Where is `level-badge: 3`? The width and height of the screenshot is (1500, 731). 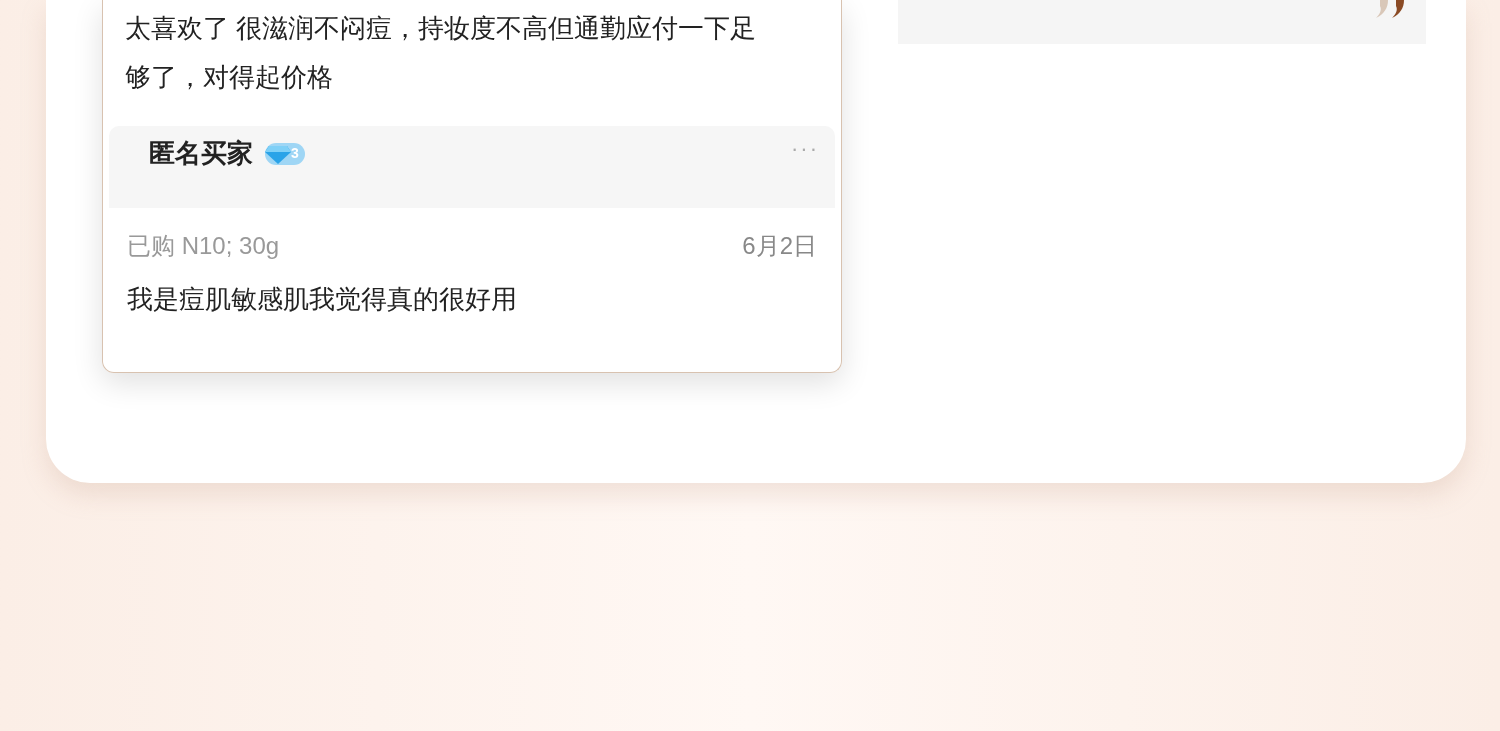
level-badge: 3 is located at coordinates (285, 153).